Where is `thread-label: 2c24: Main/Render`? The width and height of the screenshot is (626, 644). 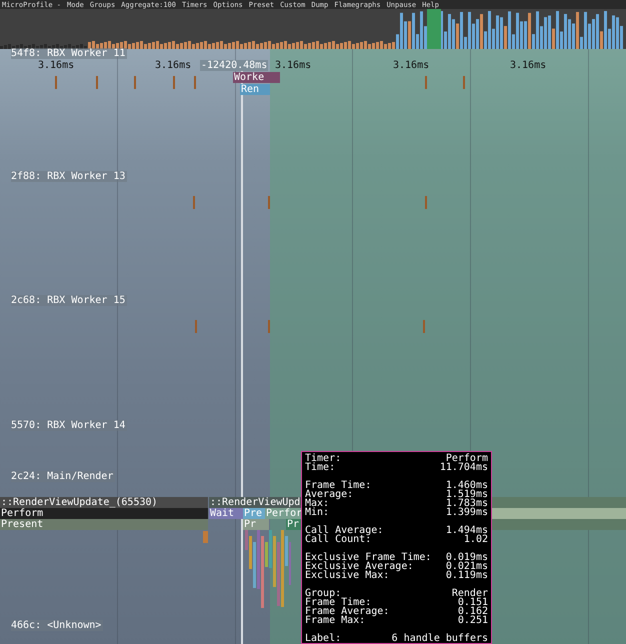
thread-label: 2c24: Main/Render is located at coordinates (63, 476).